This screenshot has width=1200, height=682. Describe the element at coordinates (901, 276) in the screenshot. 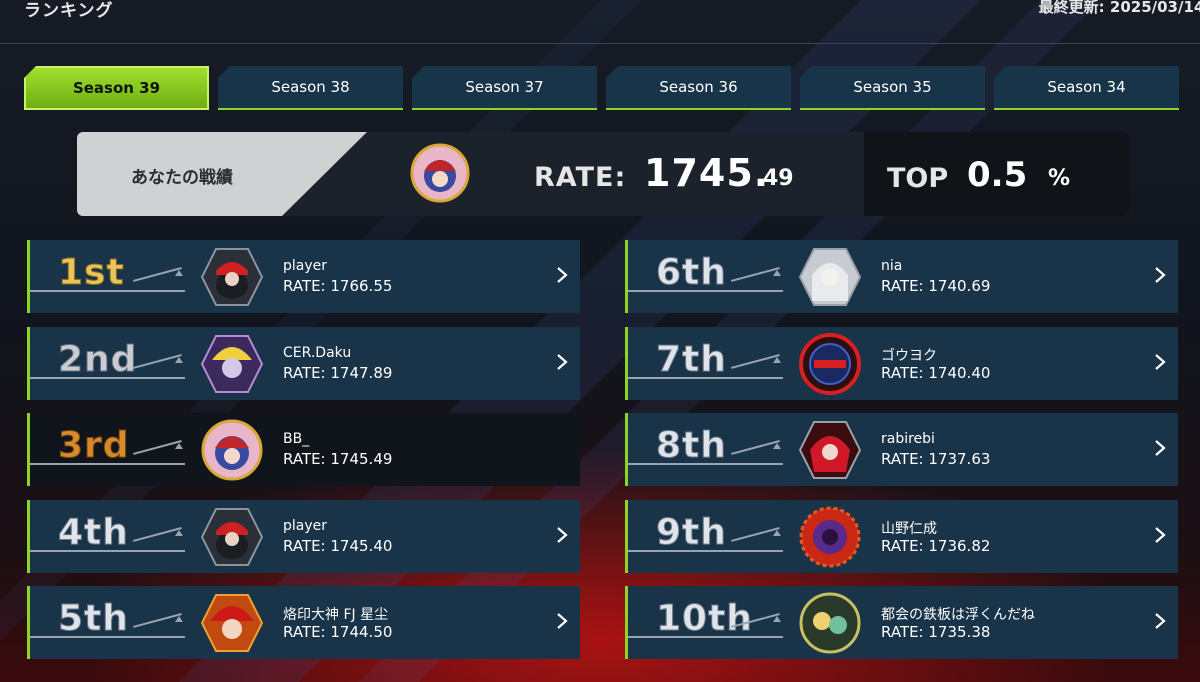

I see `ranking-row-6: 6th nia RATE: 1740.69` at that location.